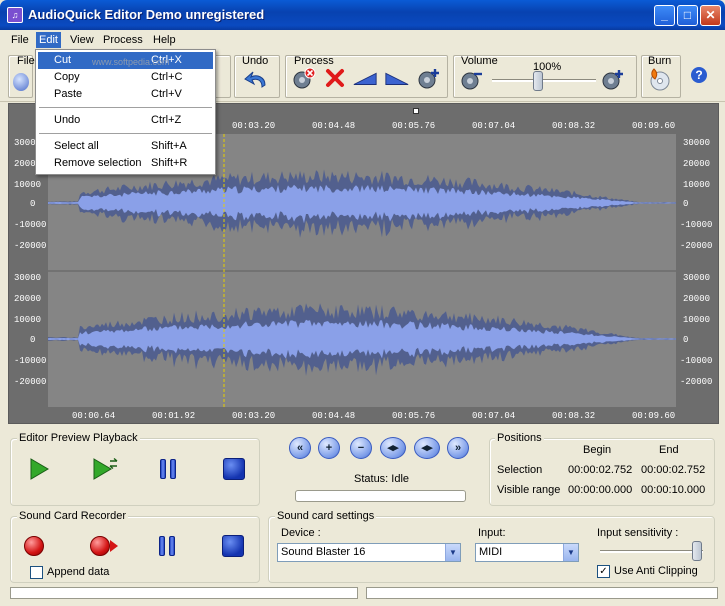  Describe the element at coordinates (334, 126) in the screenshot. I see `time-tick-top: 00:04.48` at that location.